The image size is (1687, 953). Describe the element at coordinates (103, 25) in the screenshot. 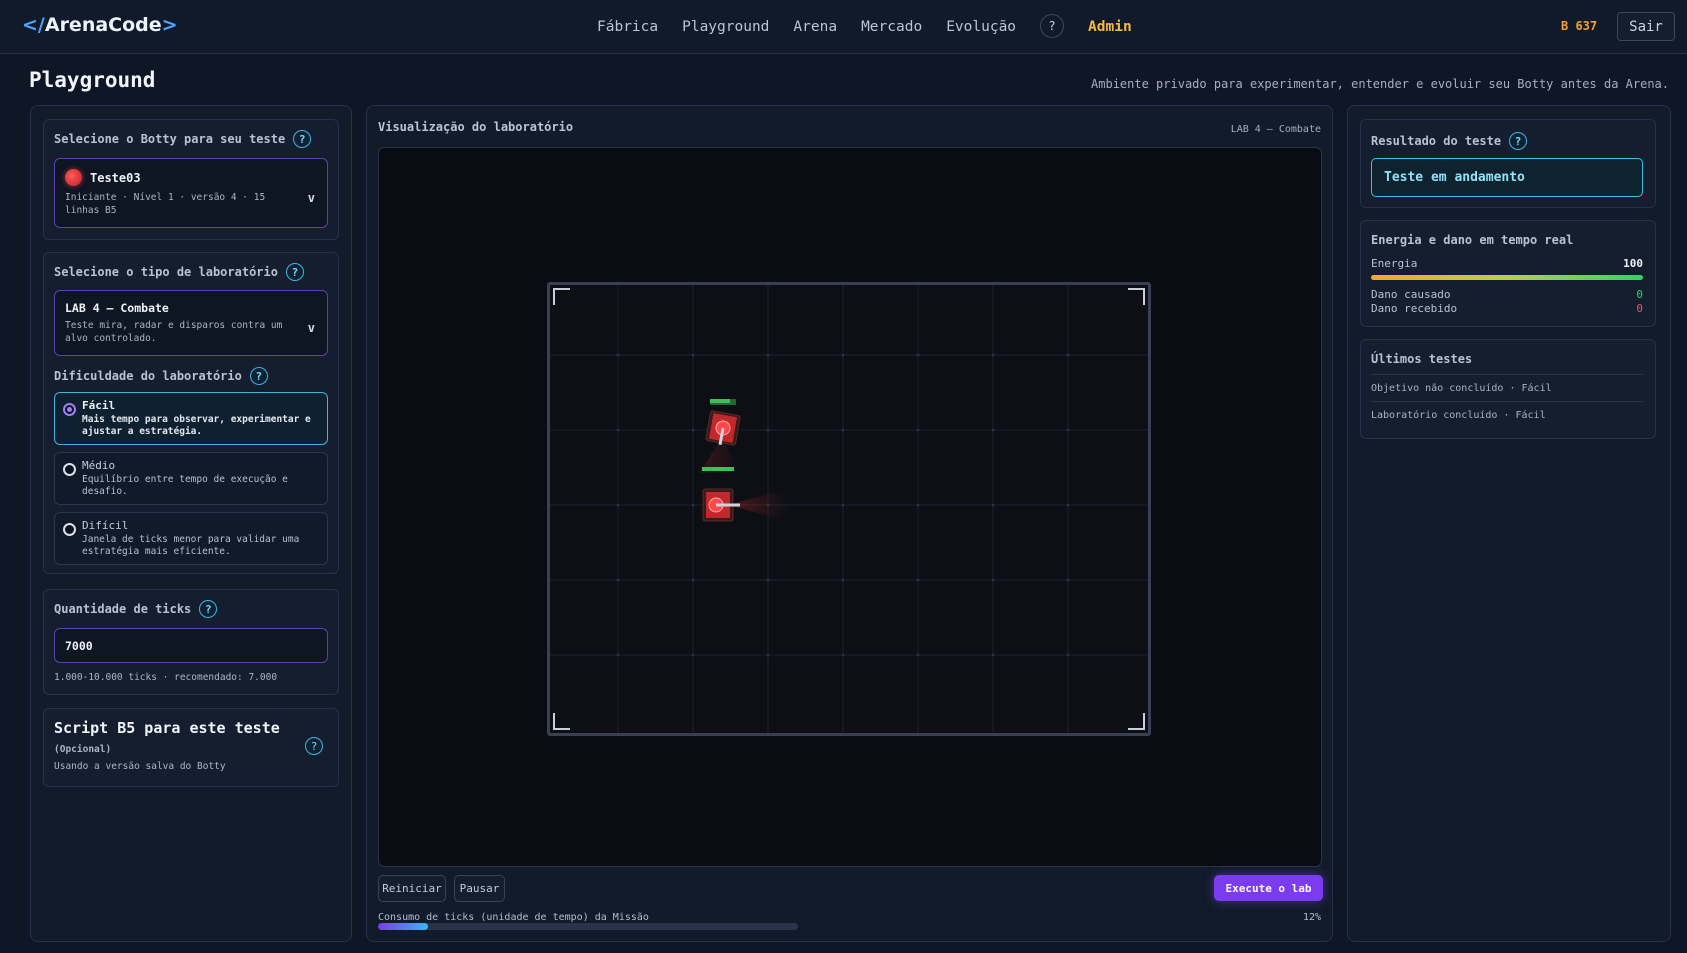

I see `logo-name: ArenaCode` at that location.